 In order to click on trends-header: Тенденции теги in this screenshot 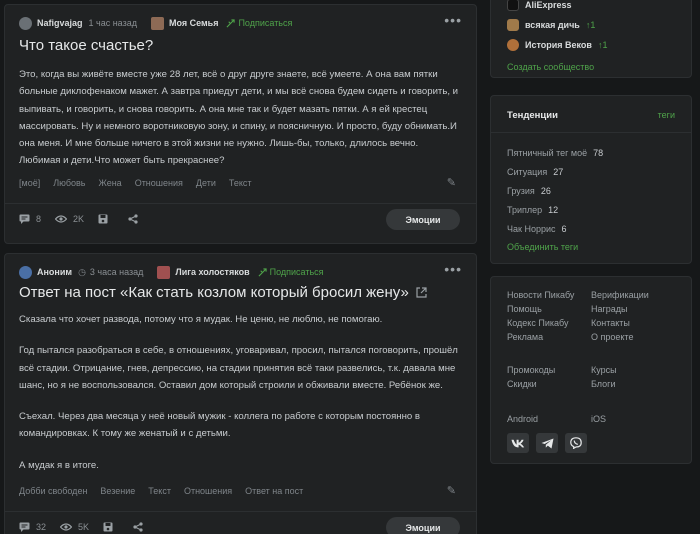, I will do `click(591, 114)`.